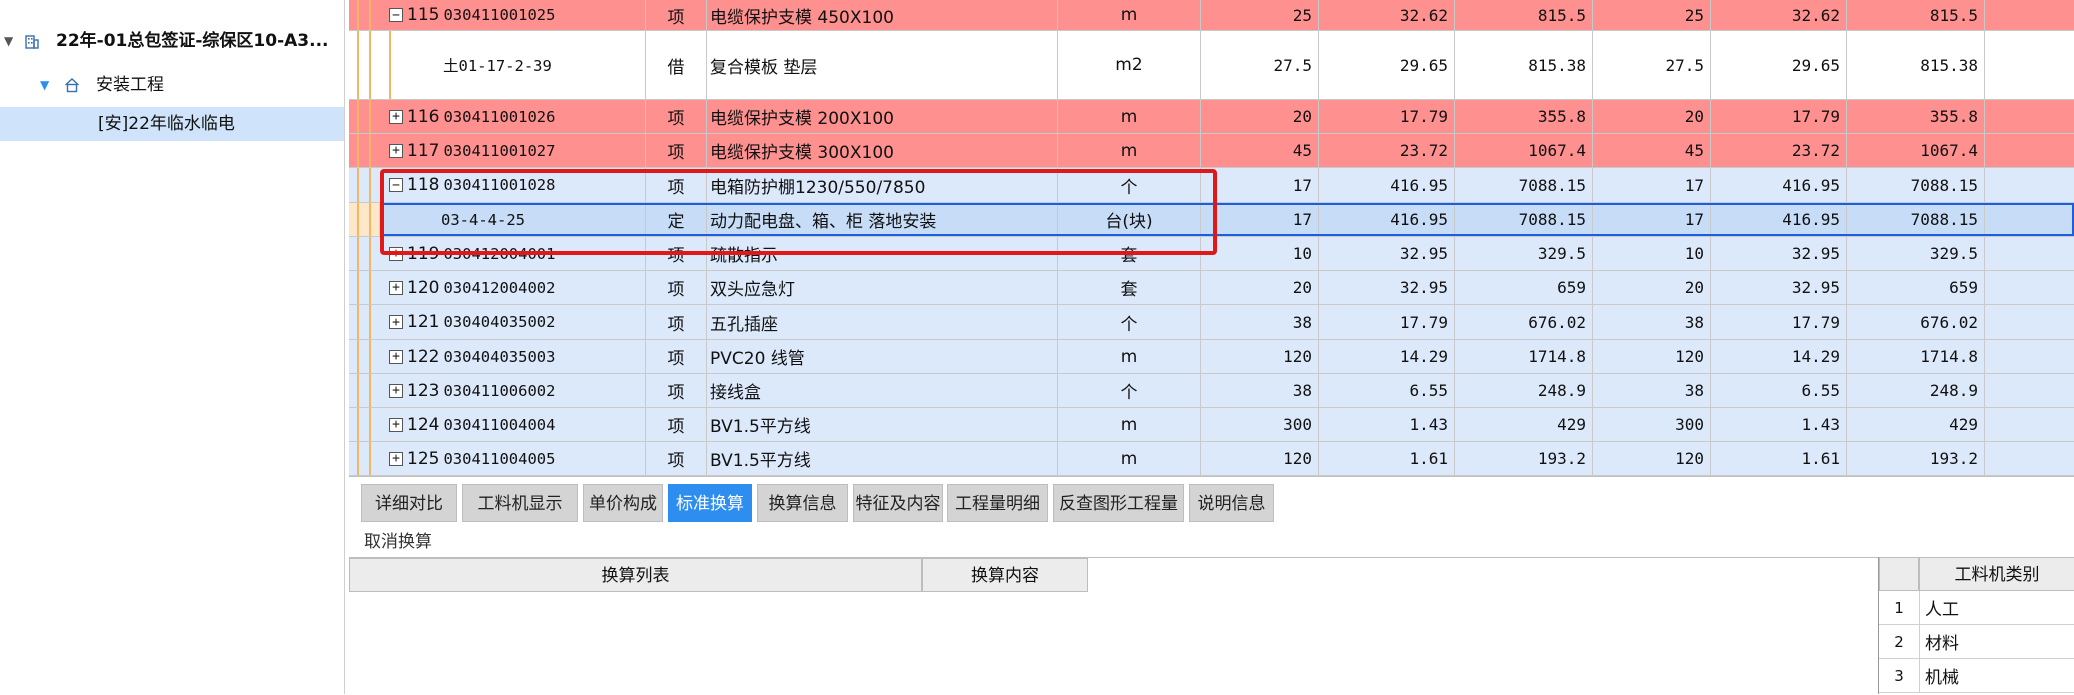  Describe the element at coordinates (499, 116) in the screenshot. I see `item-code: 030411001026` at that location.